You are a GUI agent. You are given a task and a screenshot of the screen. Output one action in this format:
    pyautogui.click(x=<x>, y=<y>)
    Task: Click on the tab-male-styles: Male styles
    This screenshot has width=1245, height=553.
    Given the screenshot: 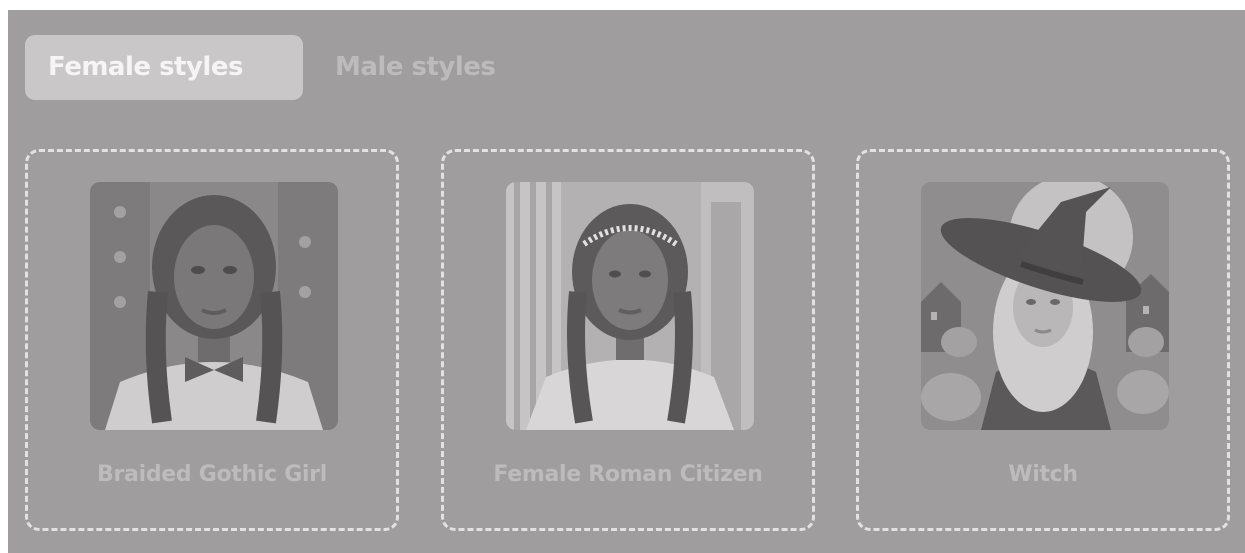 What is the action you would take?
    pyautogui.click(x=410, y=67)
    